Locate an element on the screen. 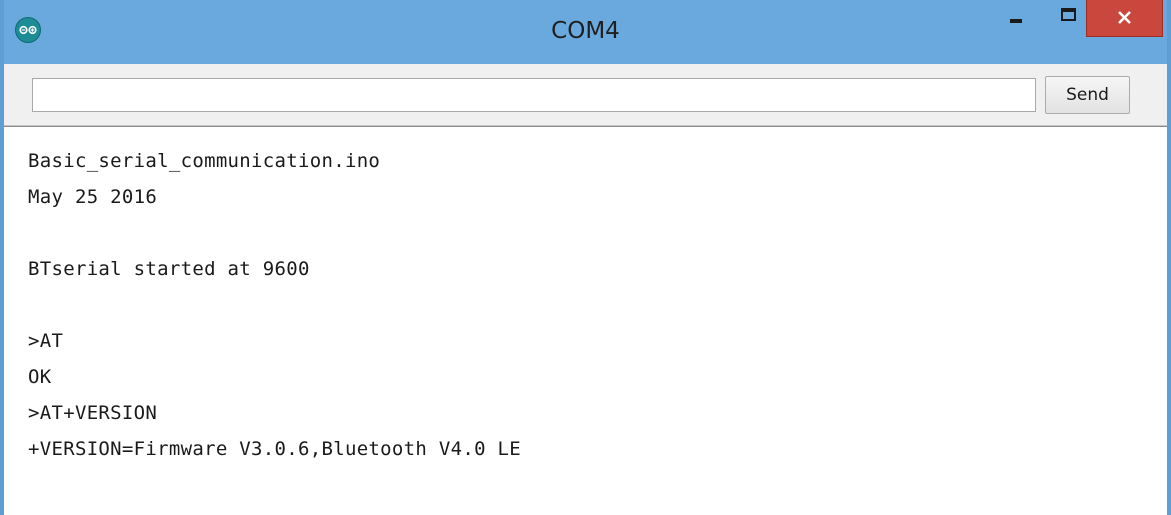  send-bar: Send is located at coordinates (585, 95).